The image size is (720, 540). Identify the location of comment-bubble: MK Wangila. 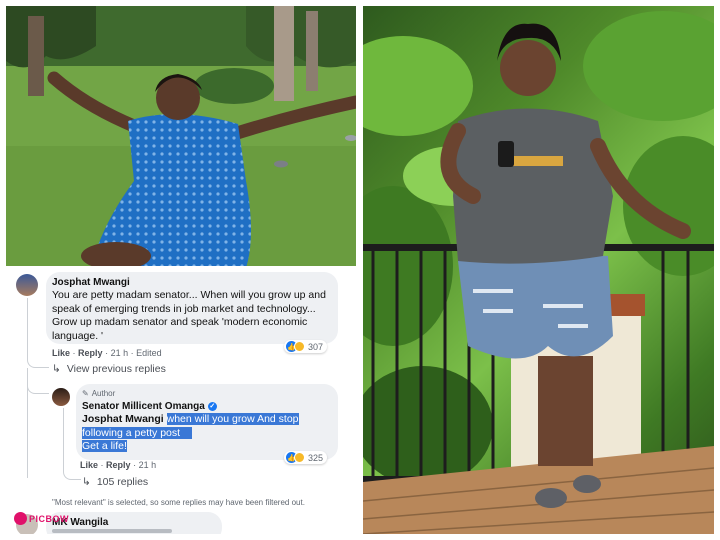
(134, 523).